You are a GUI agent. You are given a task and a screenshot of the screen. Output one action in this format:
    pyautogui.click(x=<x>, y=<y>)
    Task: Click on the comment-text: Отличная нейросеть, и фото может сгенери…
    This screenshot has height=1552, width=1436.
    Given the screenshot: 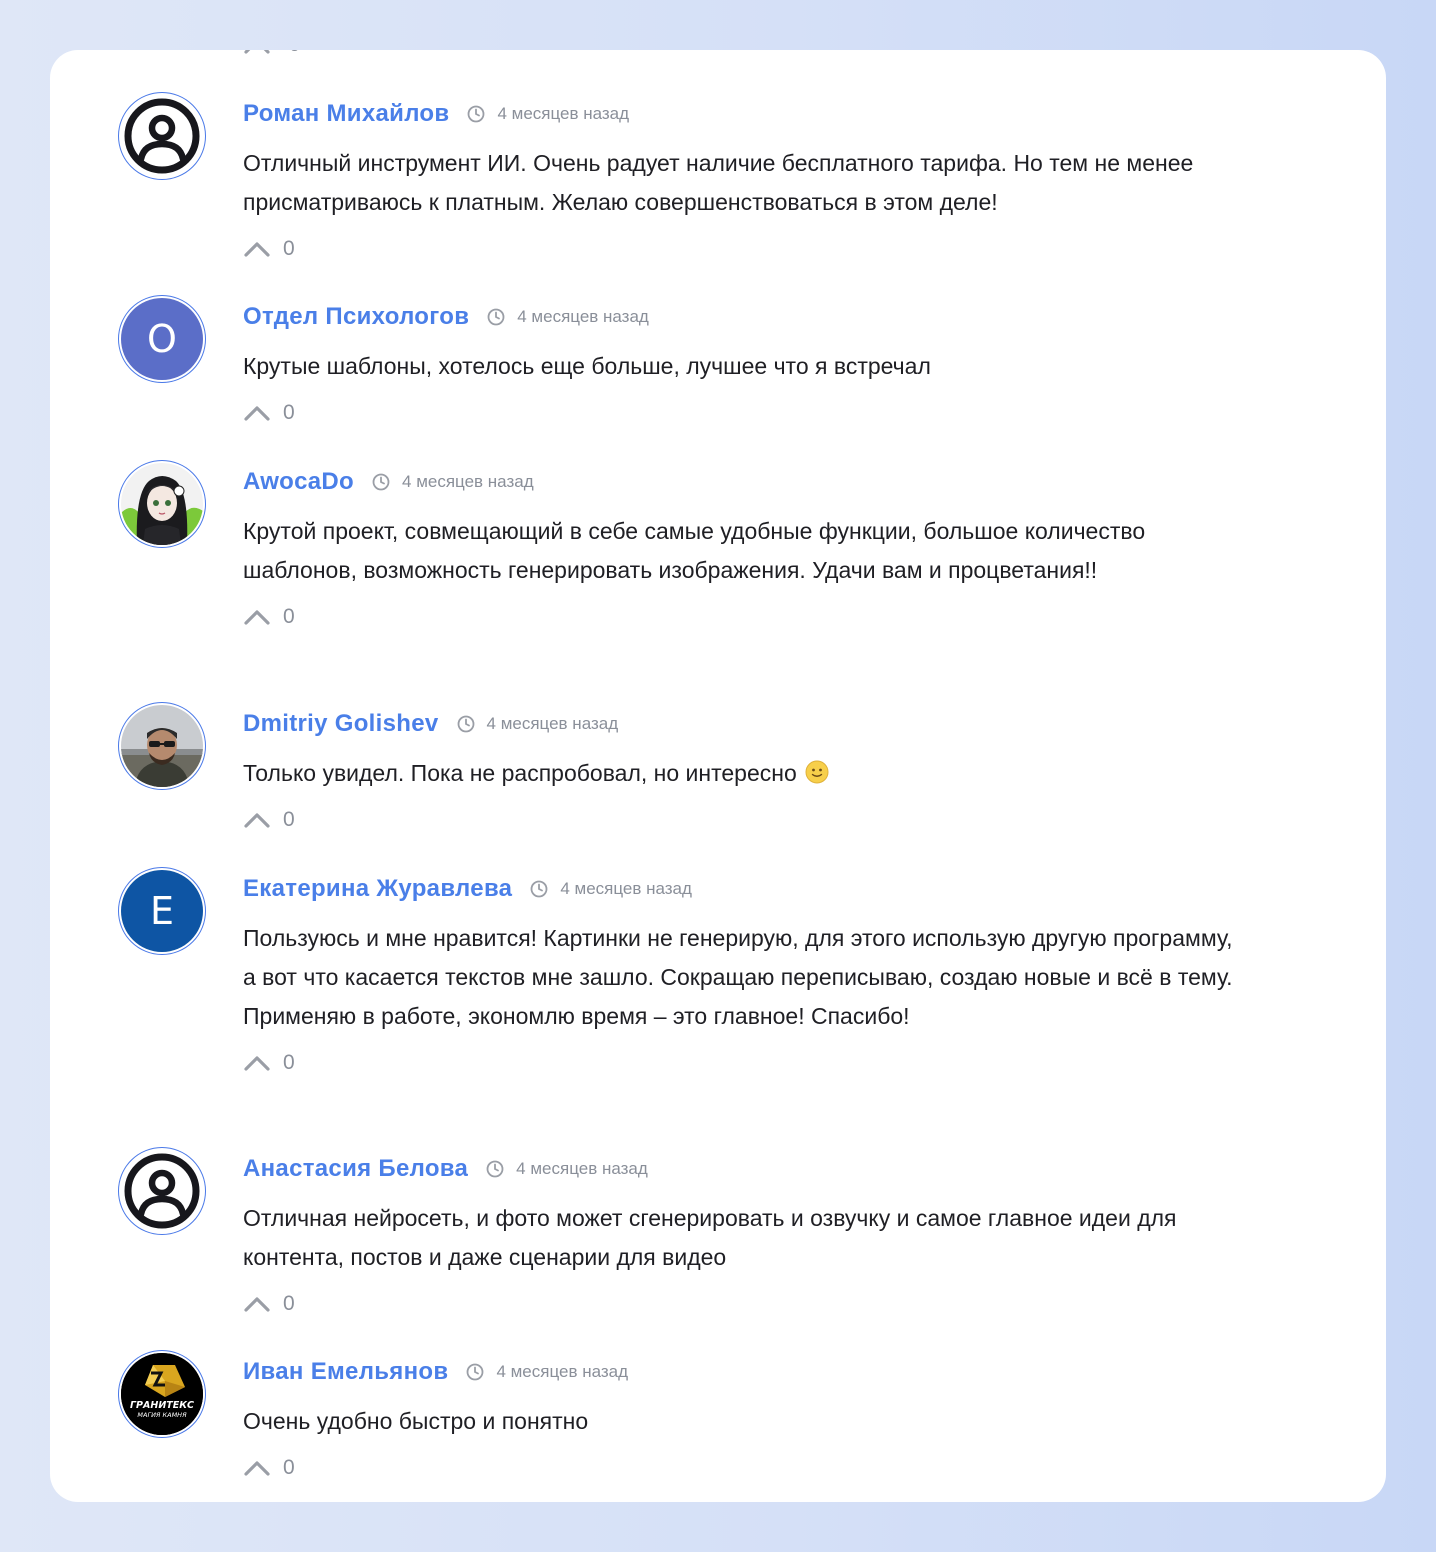 What is the action you would take?
    pyautogui.click(x=710, y=1237)
    